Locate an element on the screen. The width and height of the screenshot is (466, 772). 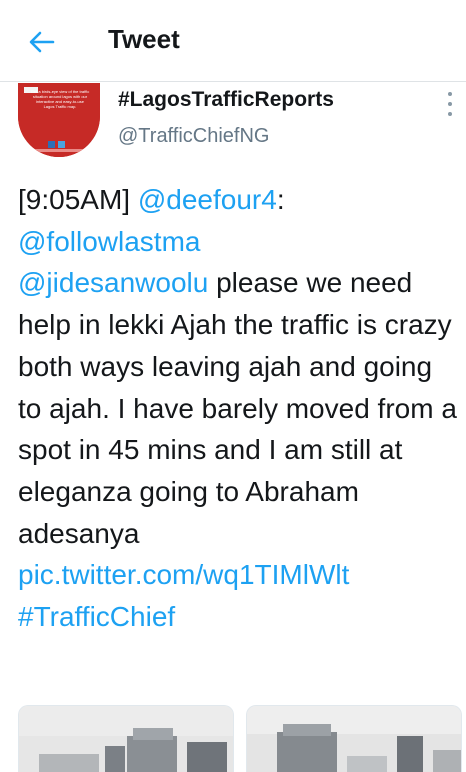
tweet-media-link: pic.twitter.com/wq1TIMlWlt is located at coordinates (183, 574).